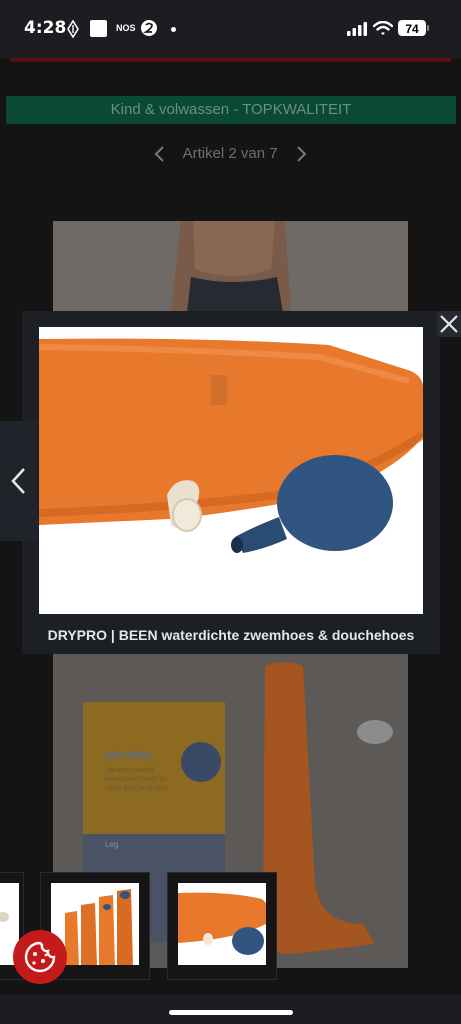  What do you see at coordinates (128, 756) in the screenshot?
I see `box-brand-text: DRYPRO` at bounding box center [128, 756].